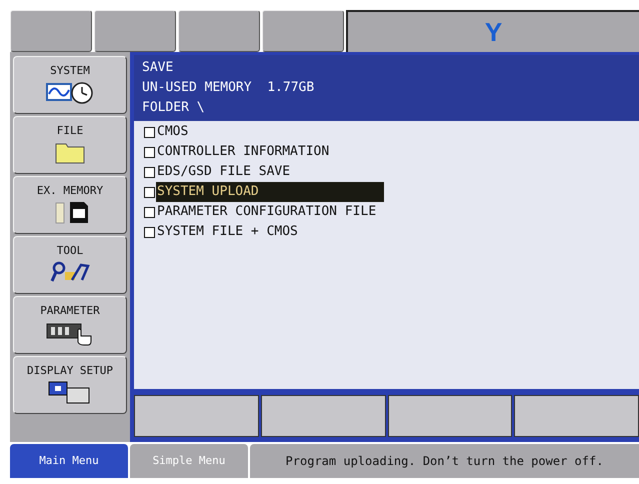 Image resolution: width=639 pixels, height=484 pixels. Describe the element at coordinates (173, 132) in the screenshot. I see `list-item: CMOS` at that location.